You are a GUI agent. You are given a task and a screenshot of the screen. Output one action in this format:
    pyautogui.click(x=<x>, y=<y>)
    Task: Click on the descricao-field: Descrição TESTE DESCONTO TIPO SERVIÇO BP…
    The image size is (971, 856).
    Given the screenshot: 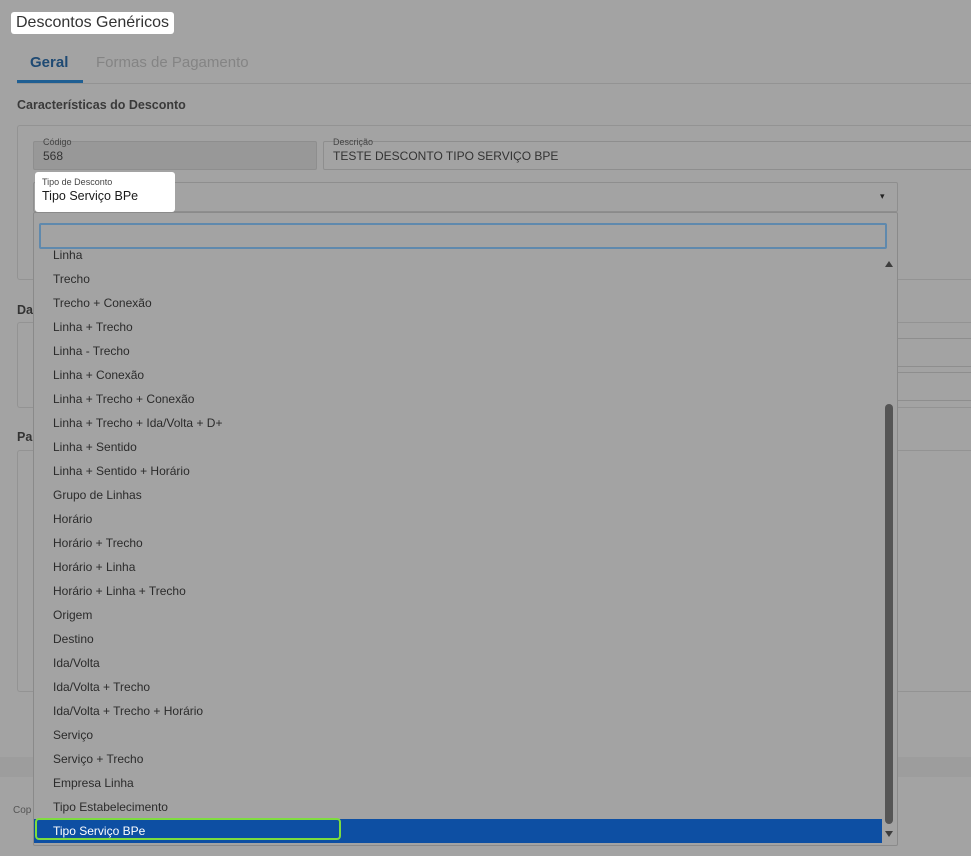 What is the action you would take?
    pyautogui.click(x=647, y=153)
    